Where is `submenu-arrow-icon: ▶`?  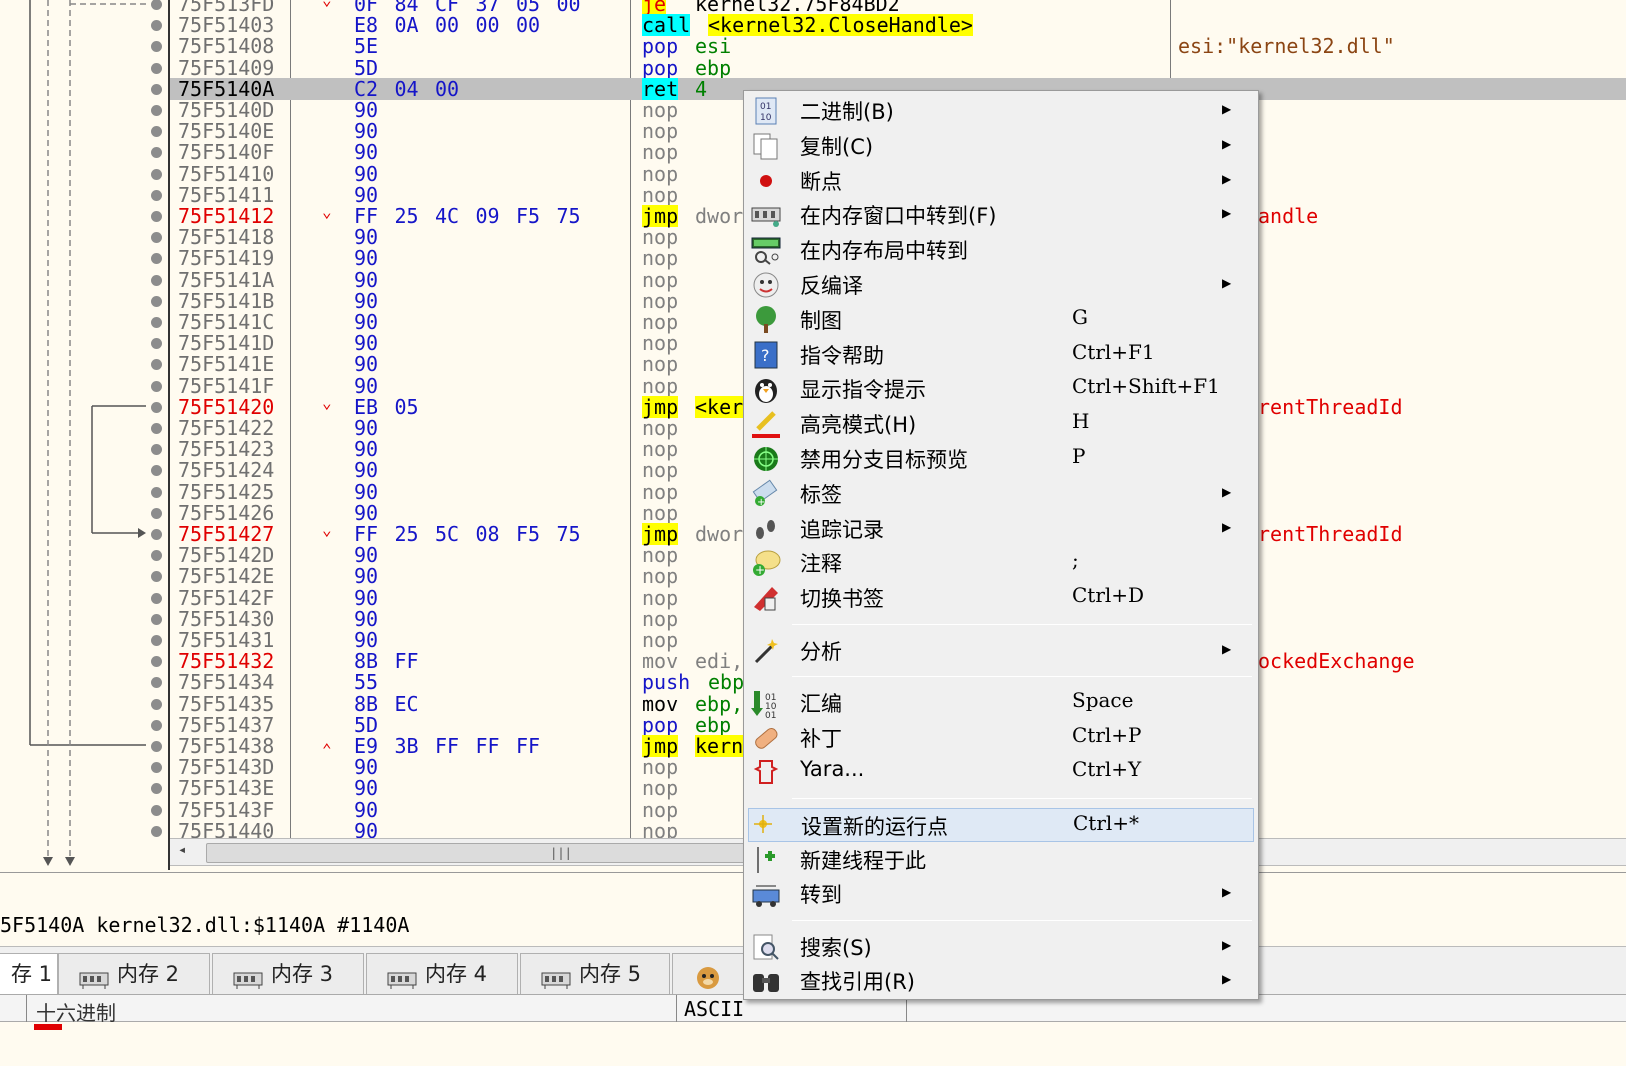
submenu-arrow-icon: ▶ is located at coordinates (1227, 491).